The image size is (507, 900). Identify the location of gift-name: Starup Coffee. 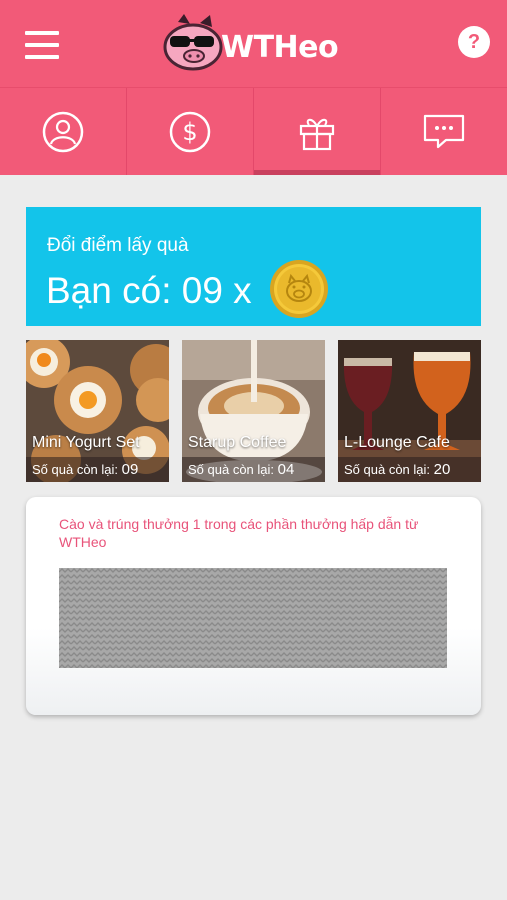
(237, 442).